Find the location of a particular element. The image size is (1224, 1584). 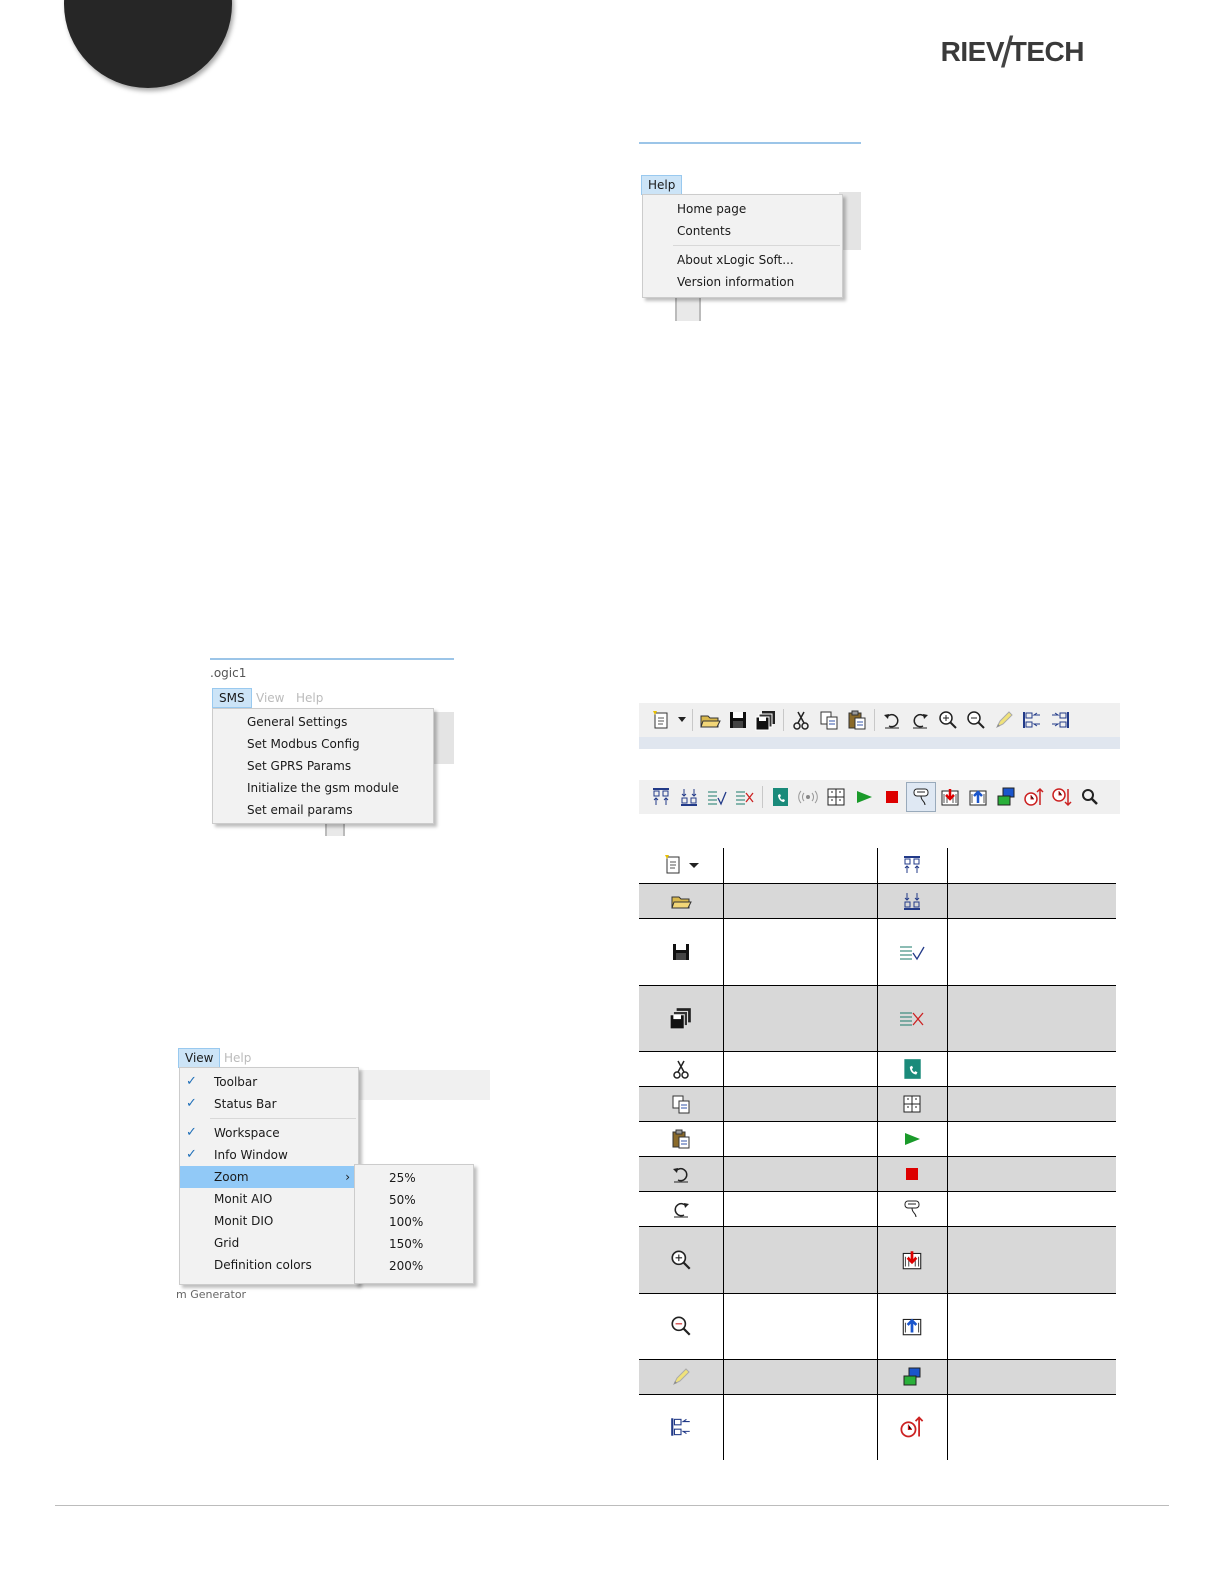

cable-icon is located at coordinates (921, 797).